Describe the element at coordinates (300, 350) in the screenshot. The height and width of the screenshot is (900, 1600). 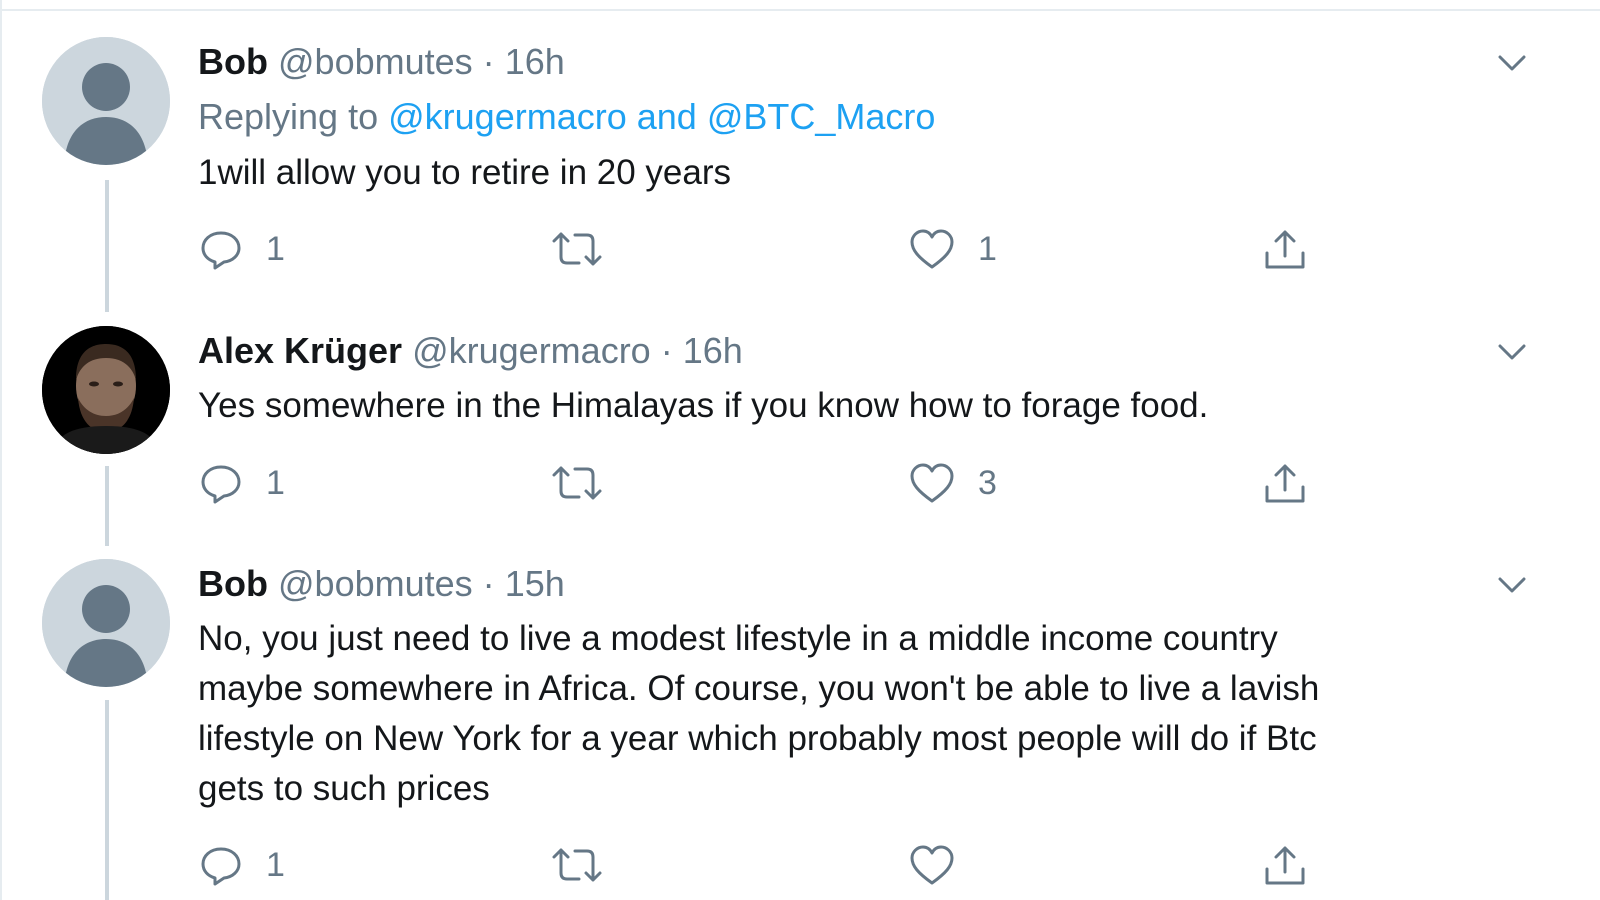
I see `display-name: Alex Krüger` at that location.